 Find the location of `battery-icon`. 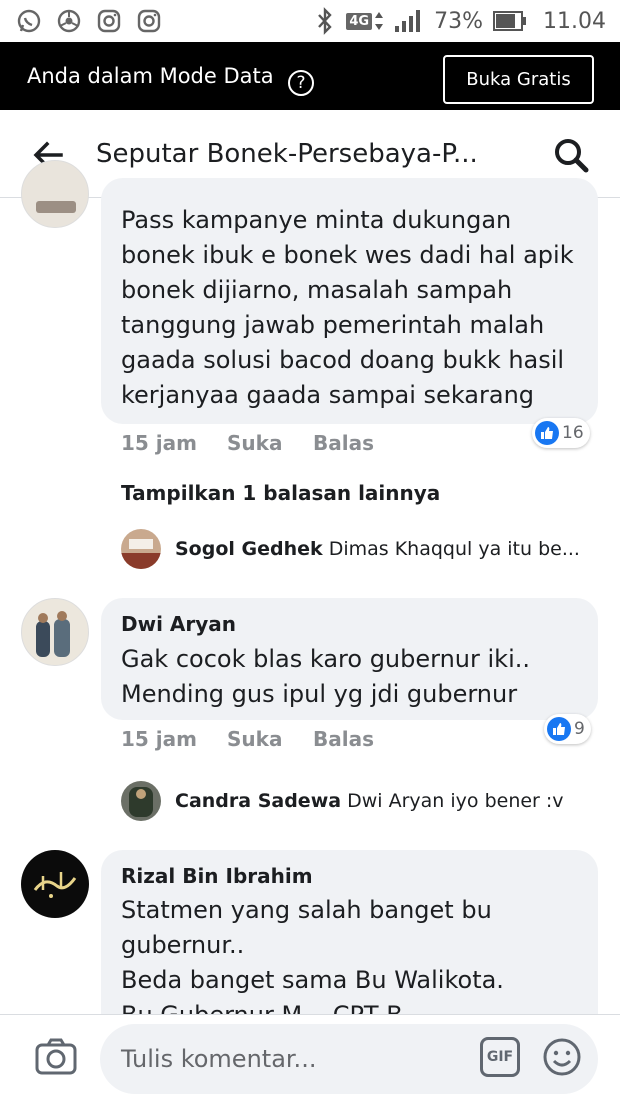

battery-icon is located at coordinates (510, 21).